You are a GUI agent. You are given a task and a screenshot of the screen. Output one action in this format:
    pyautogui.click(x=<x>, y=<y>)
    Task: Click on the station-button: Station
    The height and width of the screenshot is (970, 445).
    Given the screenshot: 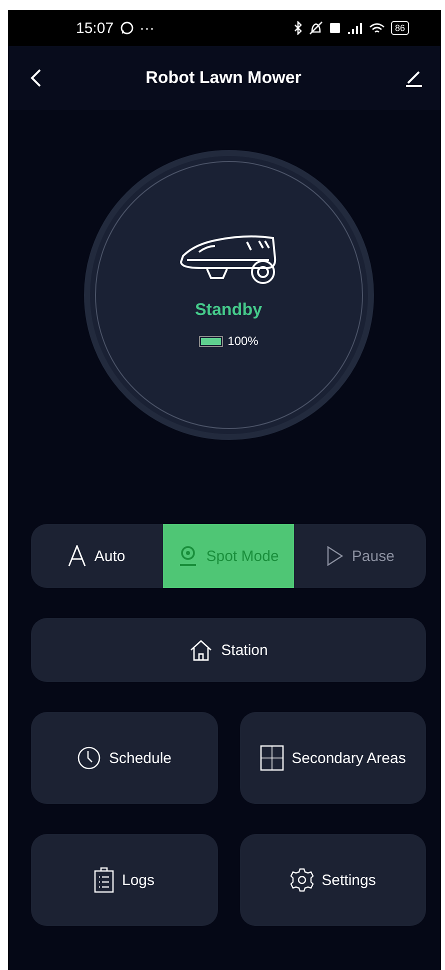 What is the action you would take?
    pyautogui.click(x=228, y=650)
    